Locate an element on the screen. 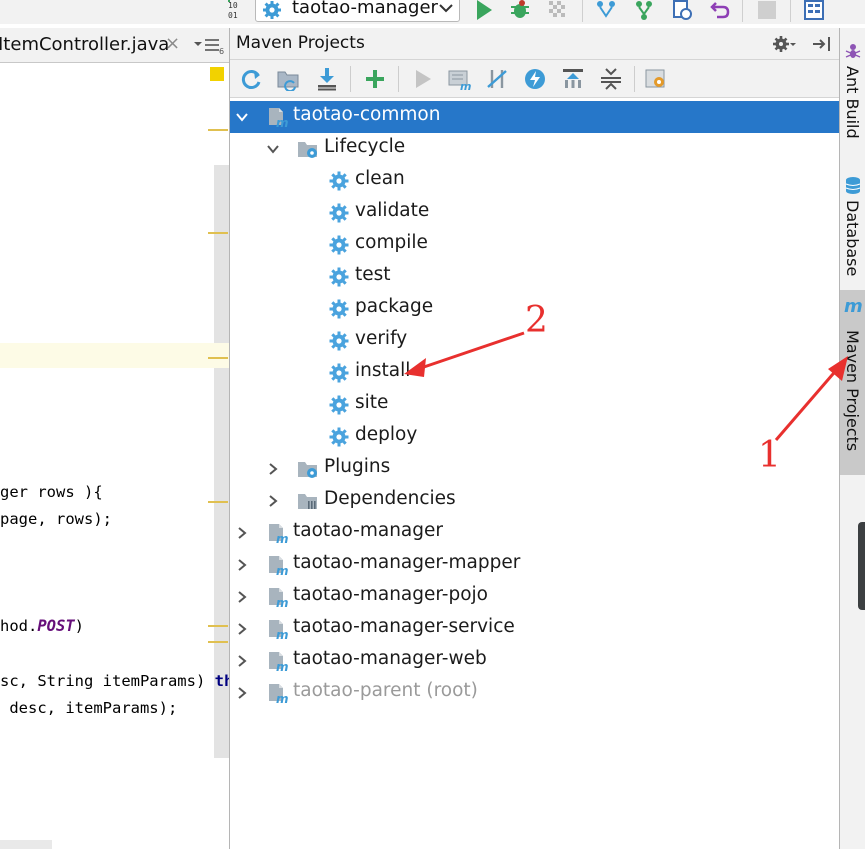 This screenshot has height=849, width=865. run-configuration-select: taotao-manager is located at coordinates (357, 11).